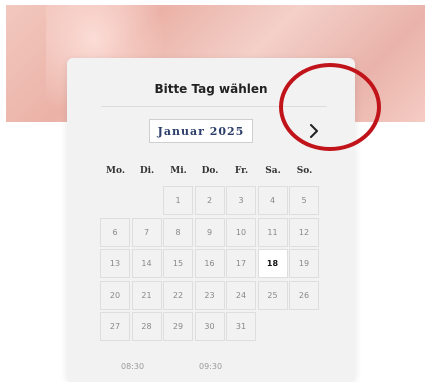 The height and width of the screenshot is (382, 425). Describe the element at coordinates (178, 263) in the screenshot. I see `day-cell: 15` at that location.